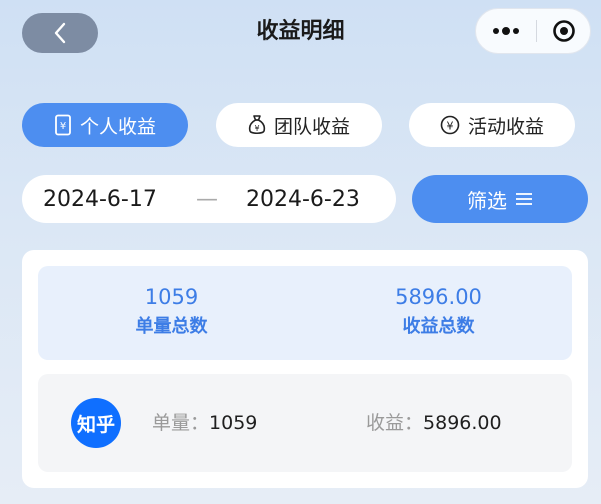 The width and height of the screenshot is (601, 504). I want to click on tab-label: 团队收益, so click(311, 126).